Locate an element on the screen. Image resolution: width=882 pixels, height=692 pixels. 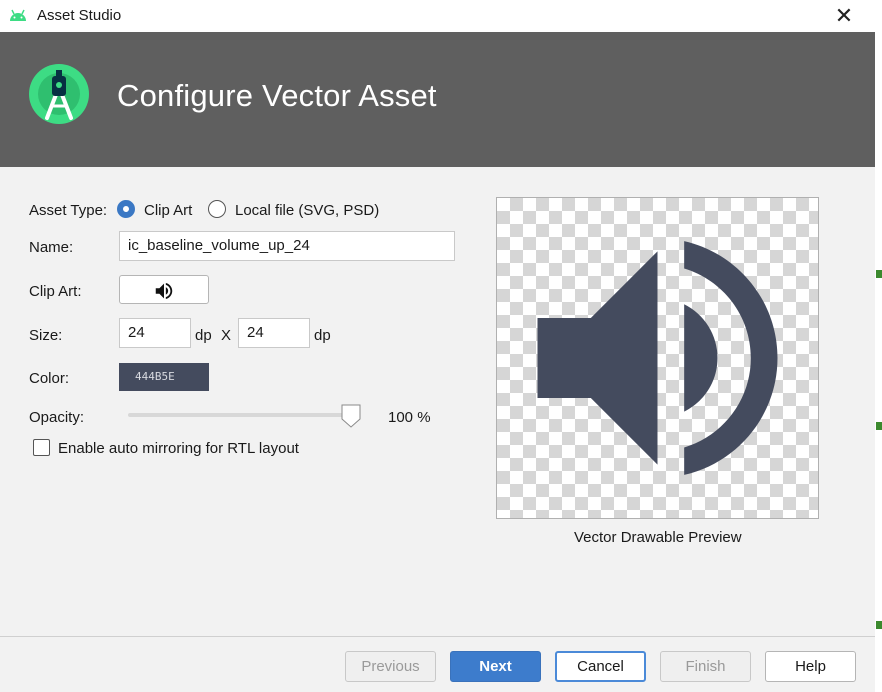
cancel-button: Cancel is located at coordinates (600, 666).